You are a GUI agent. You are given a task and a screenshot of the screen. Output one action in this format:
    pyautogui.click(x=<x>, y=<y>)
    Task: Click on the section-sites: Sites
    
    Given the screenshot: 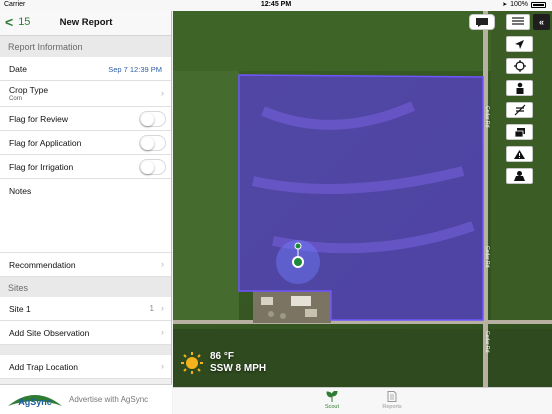 What is the action you would take?
    pyautogui.click(x=85, y=287)
    